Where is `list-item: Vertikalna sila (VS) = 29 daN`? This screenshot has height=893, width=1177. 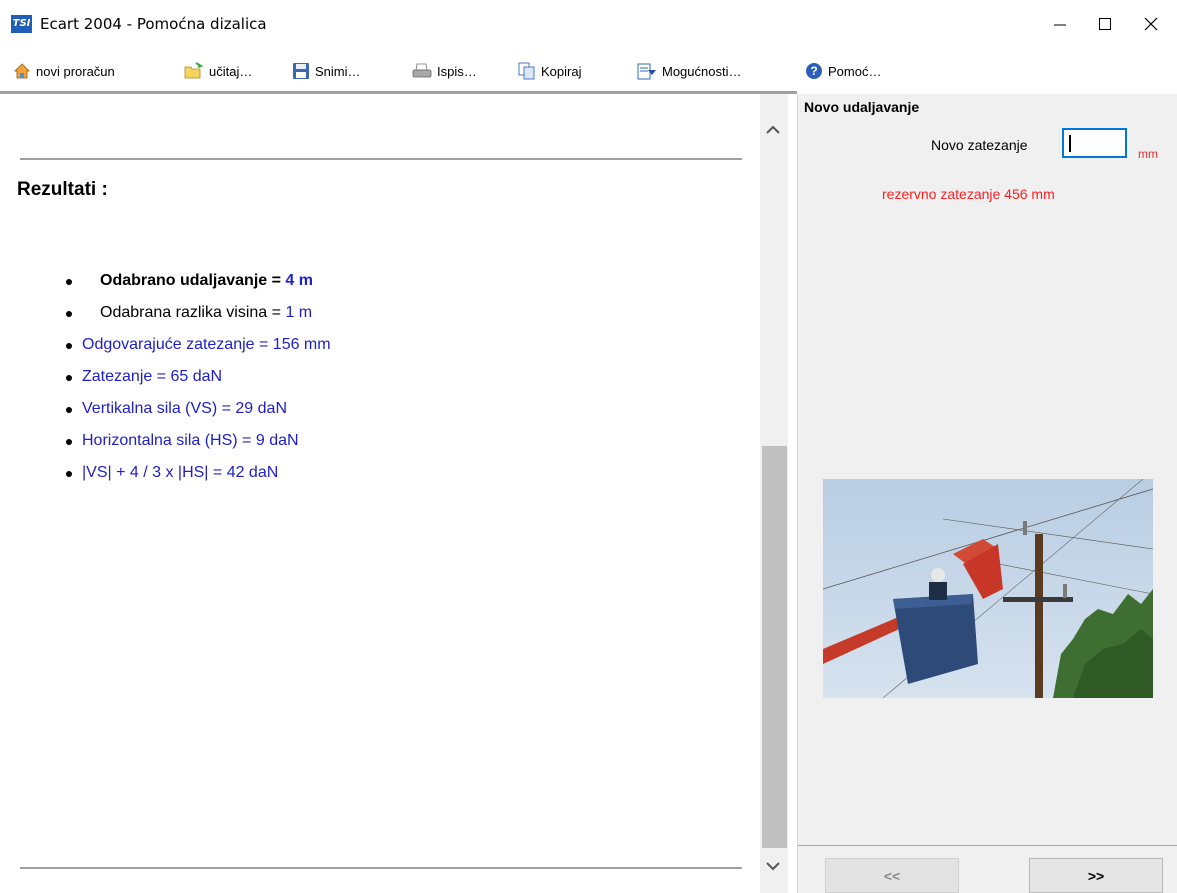 list-item: Vertikalna sila (VS) = 29 daN is located at coordinates (165, 409).